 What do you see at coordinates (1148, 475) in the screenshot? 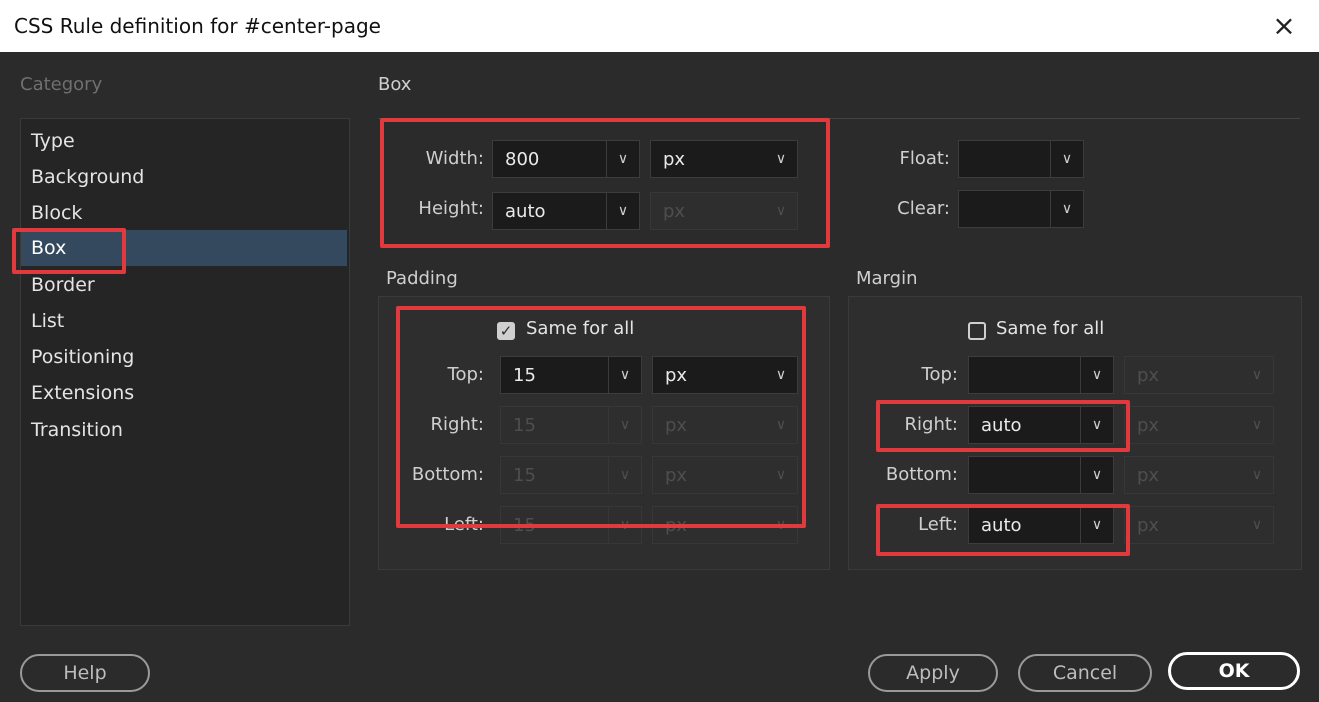
I see `margin-bottom-unit-text: px` at bounding box center [1148, 475].